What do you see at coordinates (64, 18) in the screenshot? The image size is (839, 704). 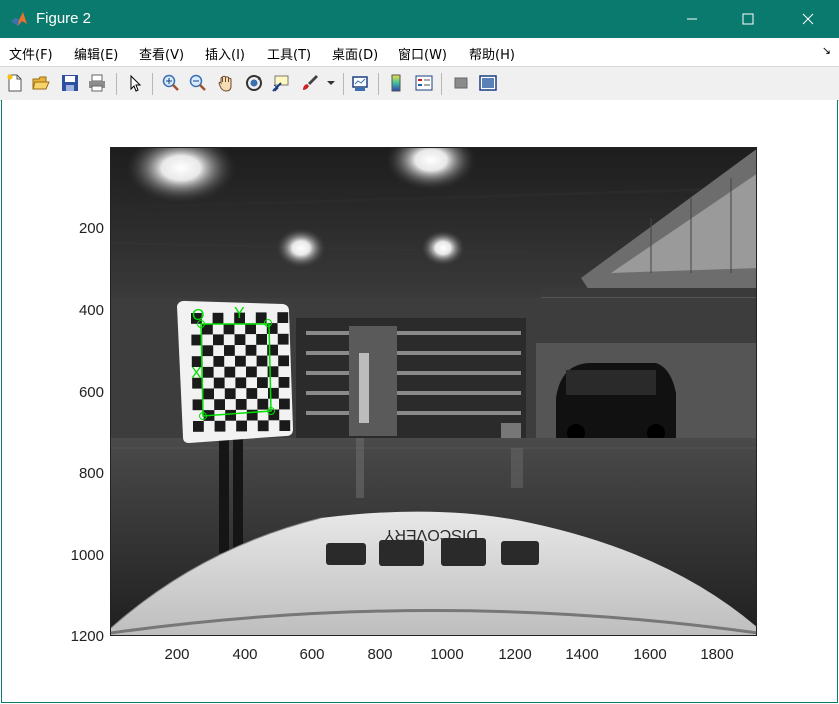 I see `window-title: Figure 2` at bounding box center [64, 18].